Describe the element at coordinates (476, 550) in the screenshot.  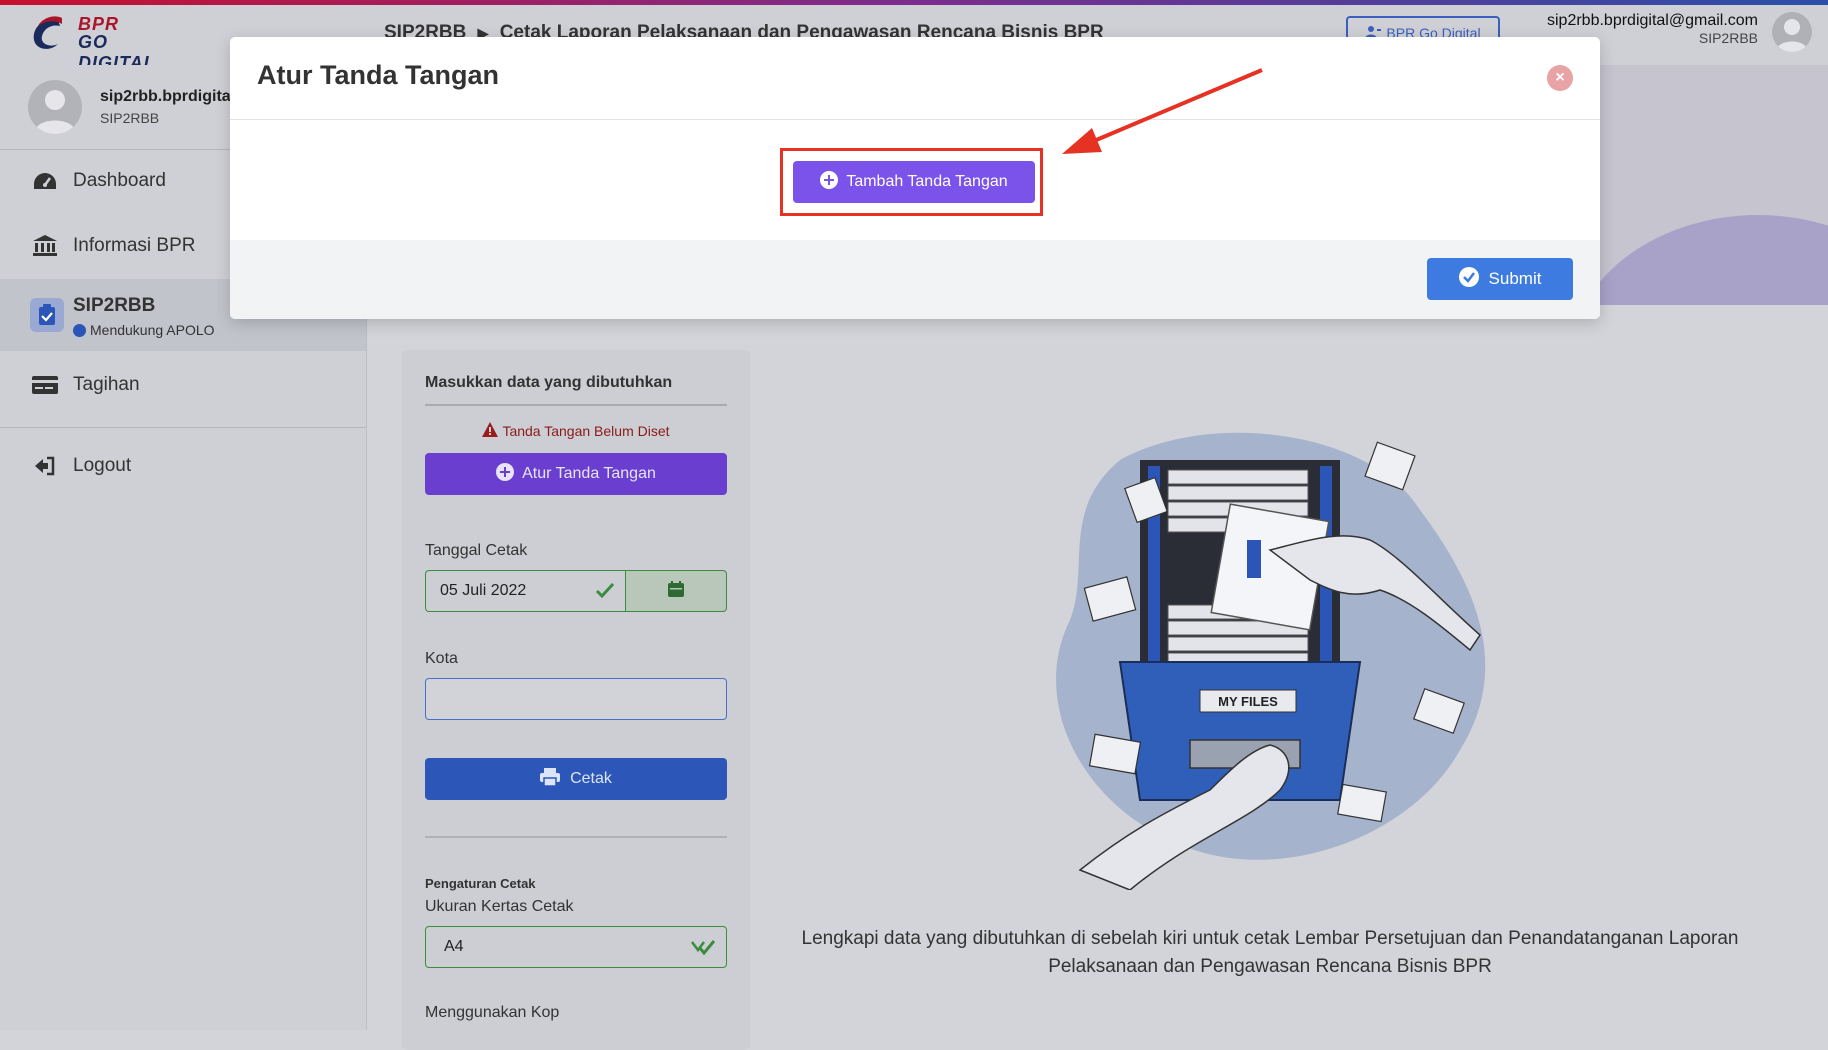
I see `tanggal-cetak-label: Tanggal Cetak` at that location.